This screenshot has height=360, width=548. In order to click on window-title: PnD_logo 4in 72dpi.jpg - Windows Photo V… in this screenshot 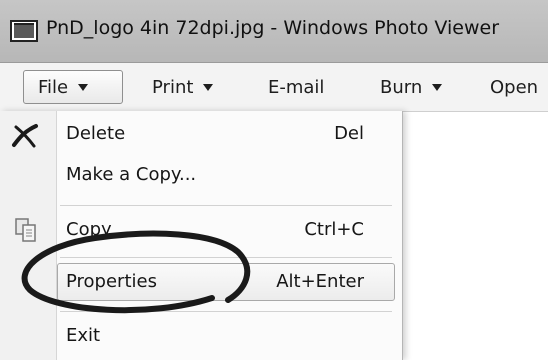, I will do `click(273, 28)`.